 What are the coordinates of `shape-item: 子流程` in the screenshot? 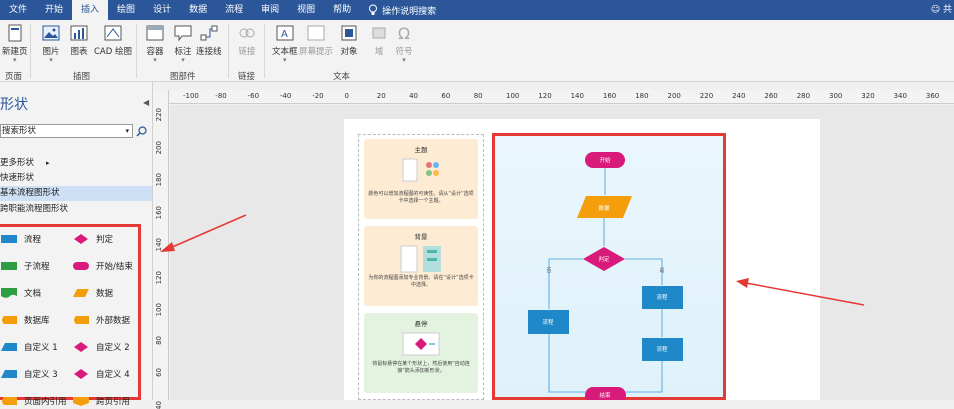 It's located at (25, 266).